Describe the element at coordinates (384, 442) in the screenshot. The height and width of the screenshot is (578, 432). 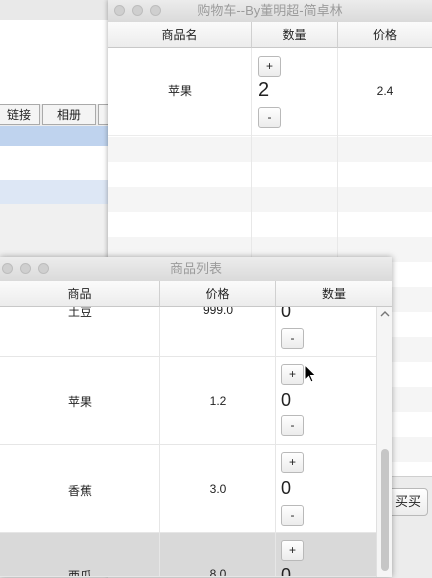
I see `vertical-scrollbar` at that location.